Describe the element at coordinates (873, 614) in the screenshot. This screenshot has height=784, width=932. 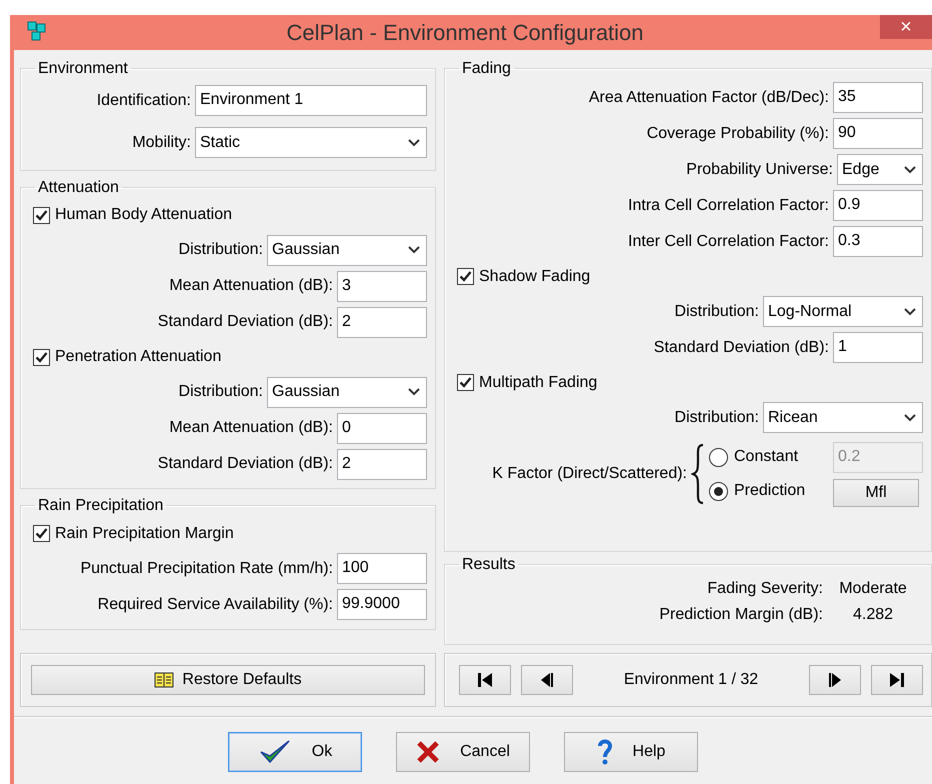
I see `result-value: 4.282` at that location.